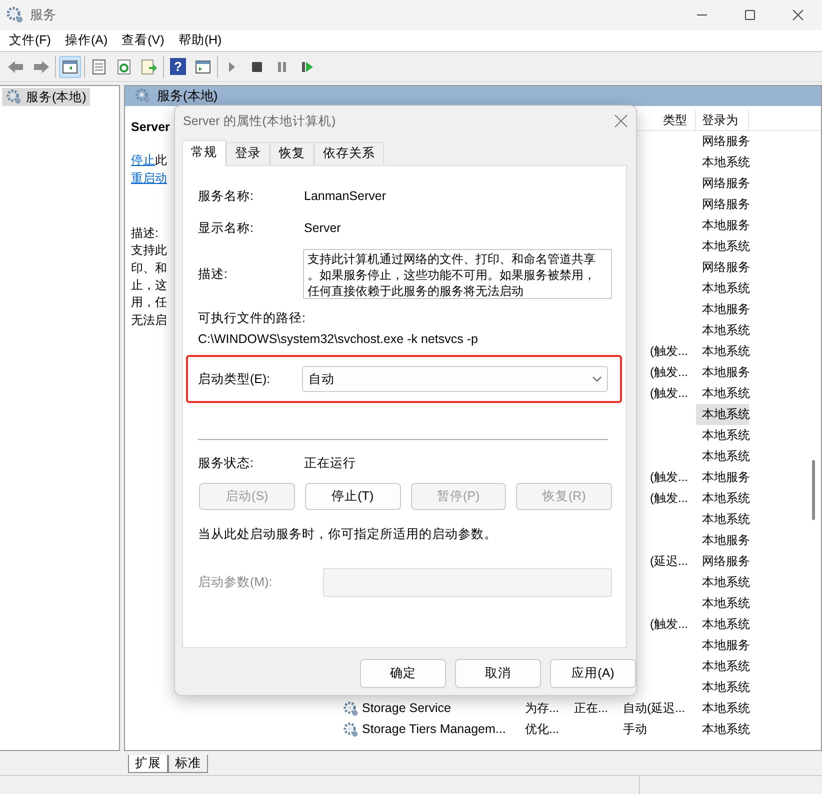 The image size is (822, 794). What do you see at coordinates (187, 96) in the screenshot?
I see `pane-title: 服务(本地)` at bounding box center [187, 96].